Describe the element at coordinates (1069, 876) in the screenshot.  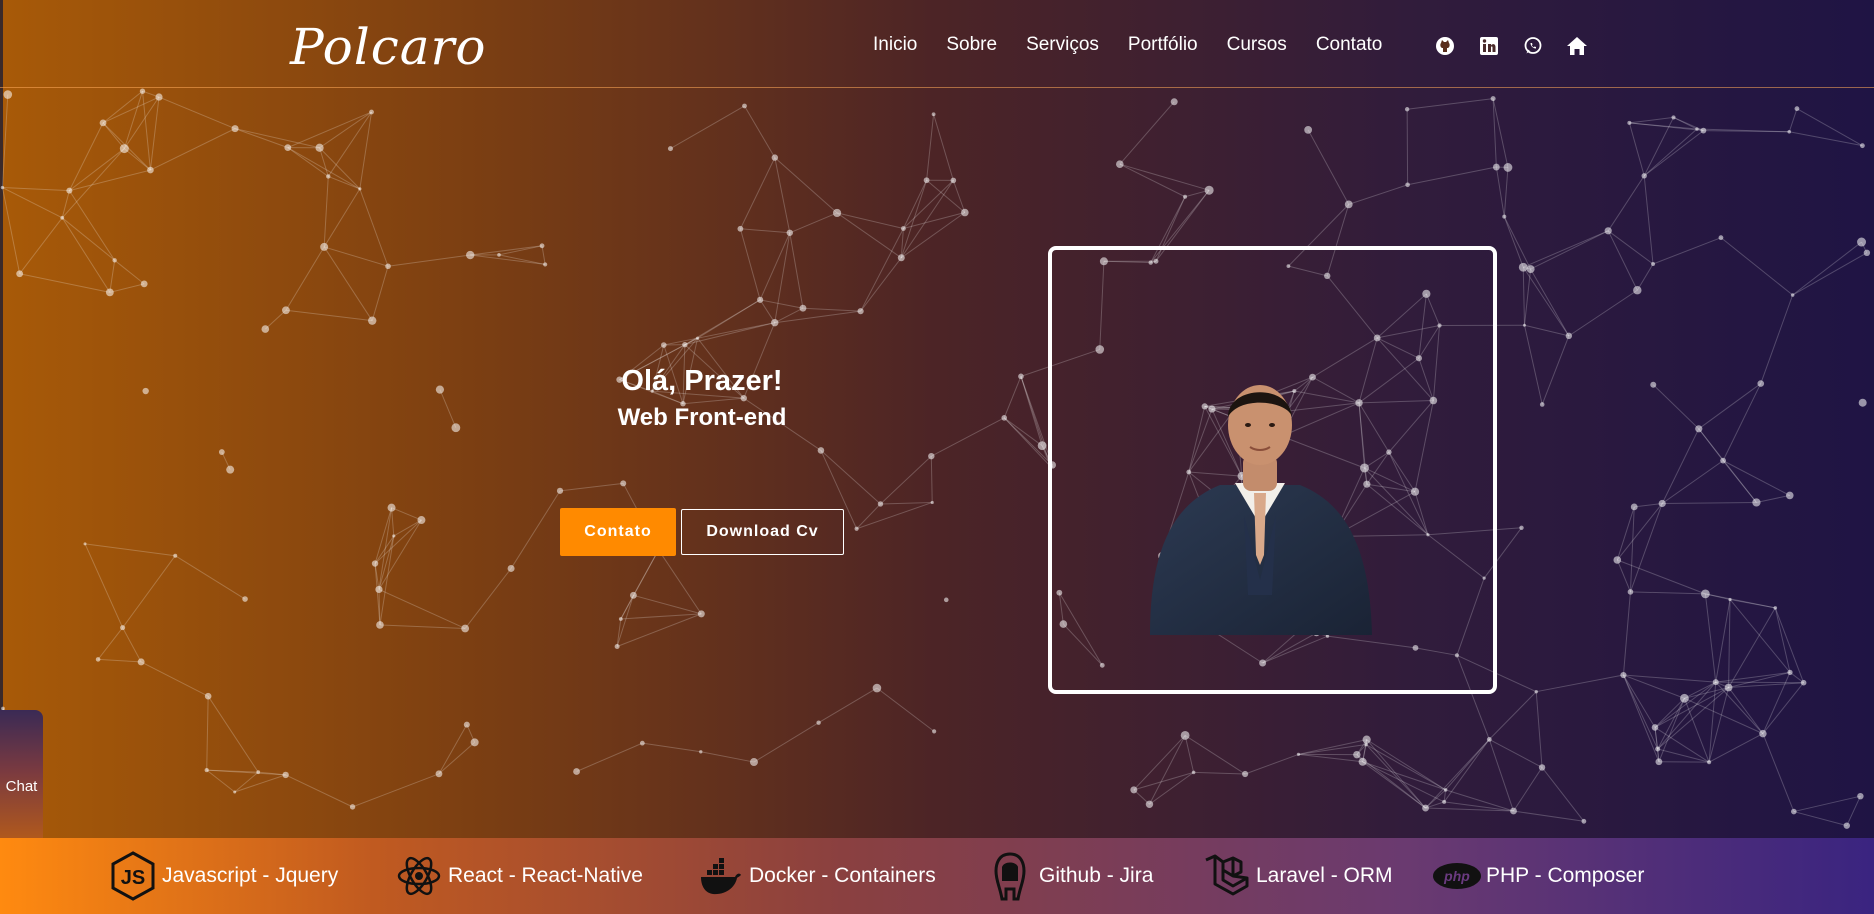
I see `skill-github: Github - Jira` at that location.